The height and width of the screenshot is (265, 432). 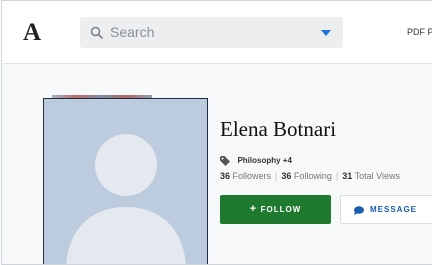 I want to click on site-logo: A, so click(x=32, y=33).